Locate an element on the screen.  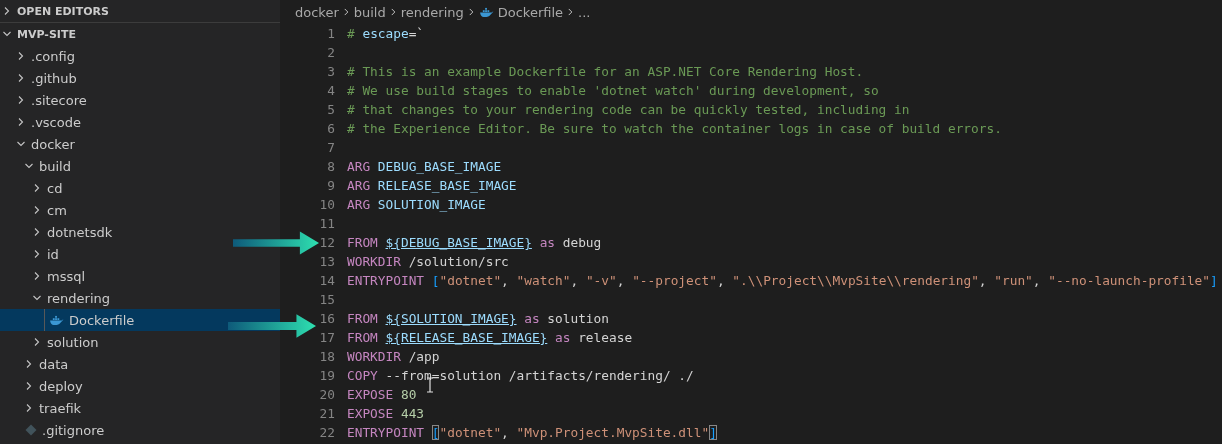
breadcrumb-item: docker is located at coordinates (317, 12).